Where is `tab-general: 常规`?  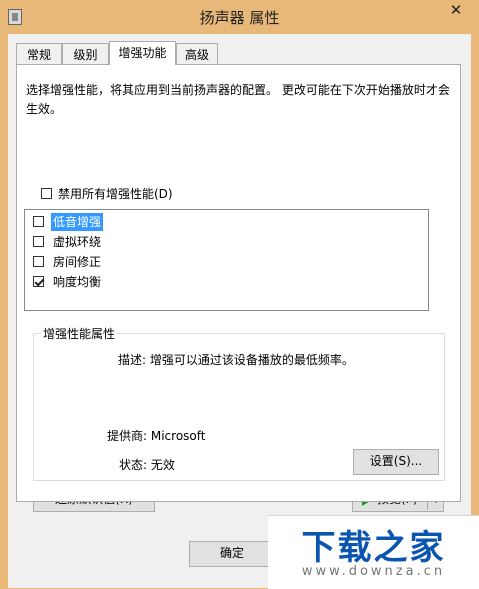 tab-general: 常规 is located at coordinates (39, 54).